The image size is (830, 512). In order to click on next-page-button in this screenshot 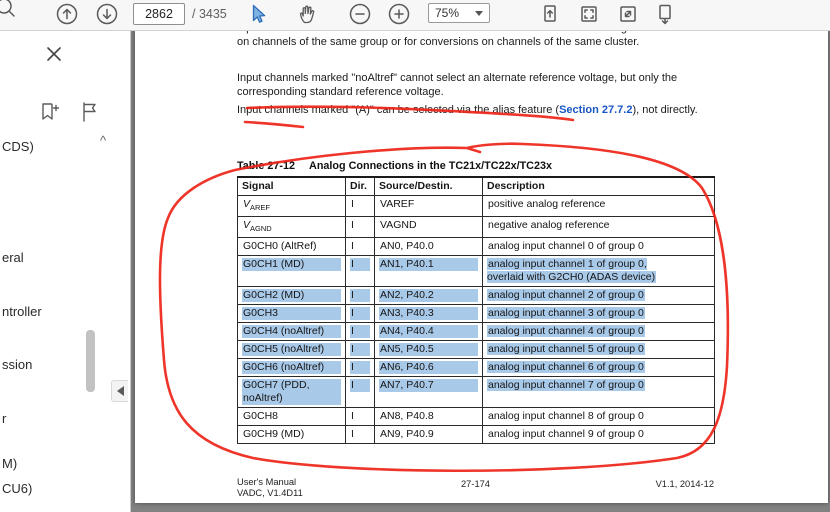, I will do `click(107, 14)`.